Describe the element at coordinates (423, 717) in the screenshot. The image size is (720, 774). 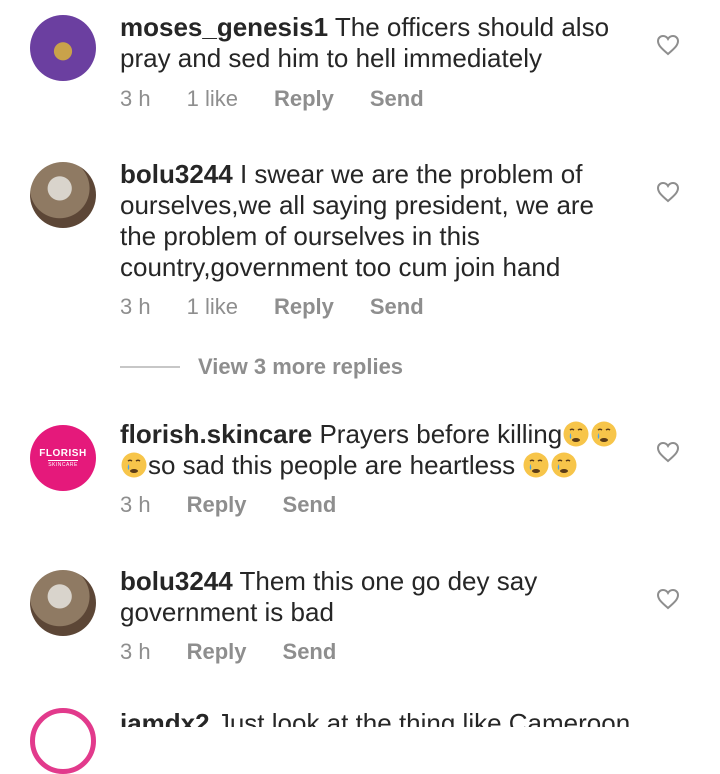
I see `comment-body: Just look at the thing like Cameroon` at that location.